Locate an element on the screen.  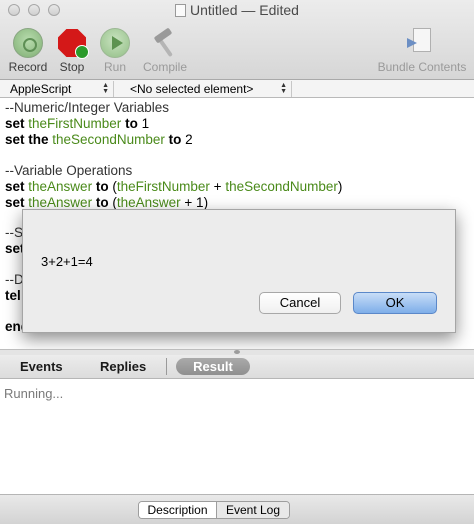
element-value: <No selected element> is located at coordinates (192, 89).